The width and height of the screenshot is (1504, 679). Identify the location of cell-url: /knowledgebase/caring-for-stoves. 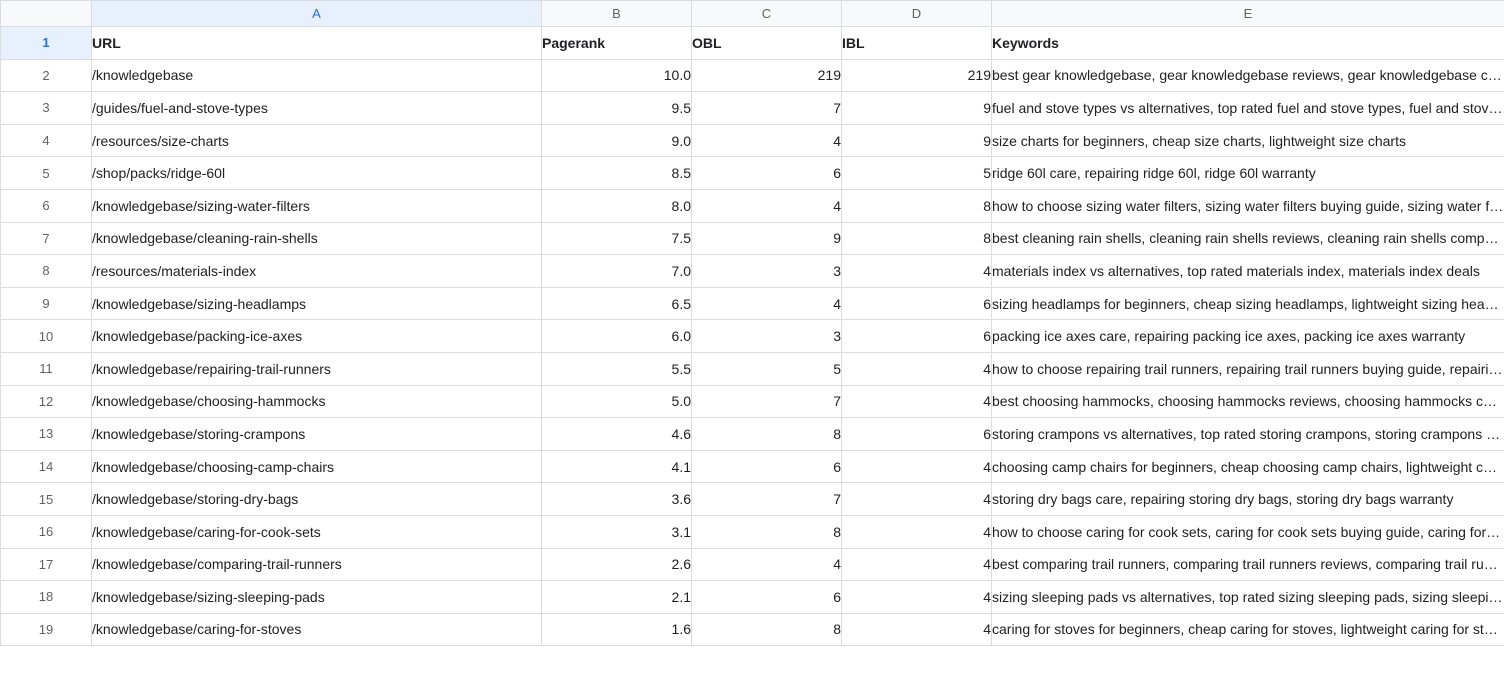
(316, 629).